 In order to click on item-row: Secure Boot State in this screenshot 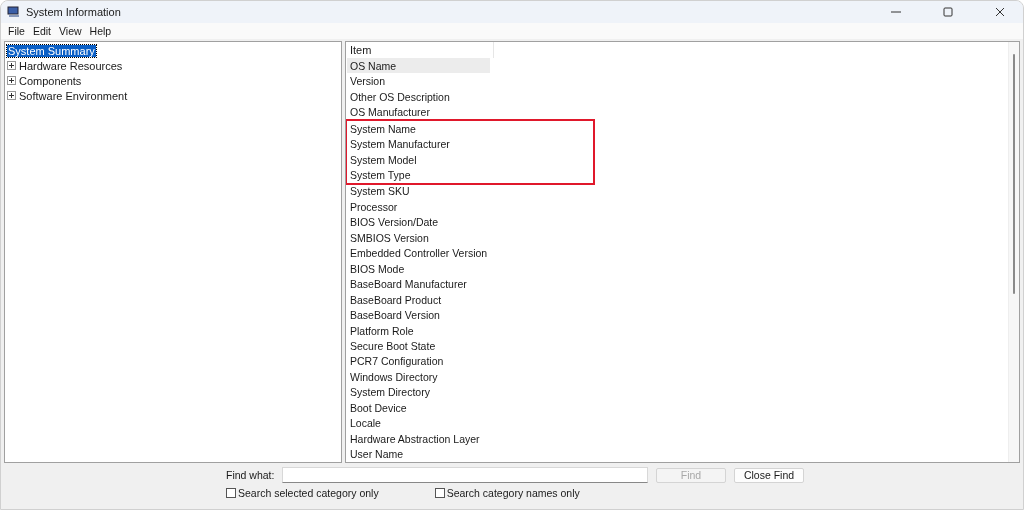, I will do `click(418, 346)`.